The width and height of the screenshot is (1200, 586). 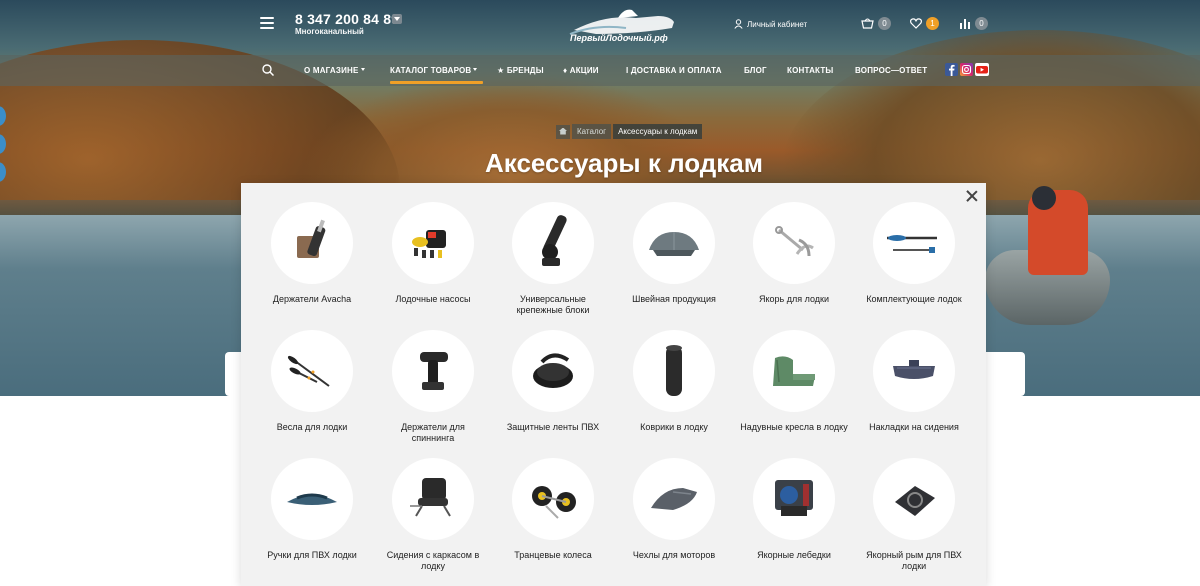 I want to click on category-tile: Якорь для лодки, so click(x=794, y=253).